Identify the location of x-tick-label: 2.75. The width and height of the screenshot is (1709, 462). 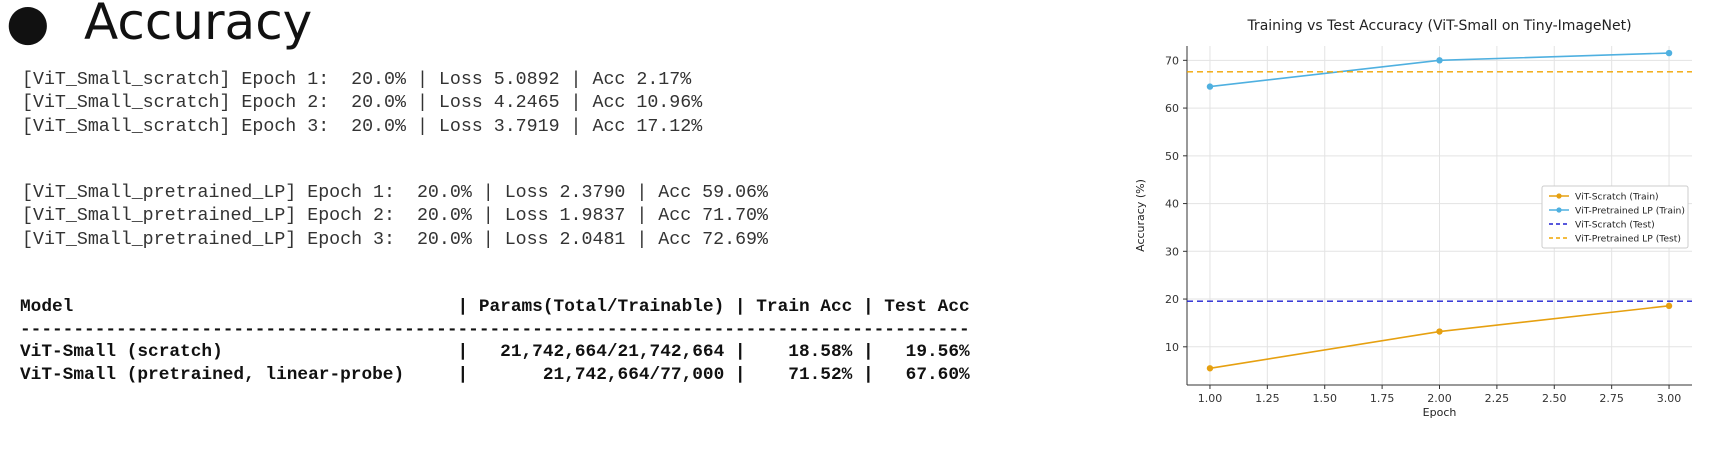
(1611, 398).